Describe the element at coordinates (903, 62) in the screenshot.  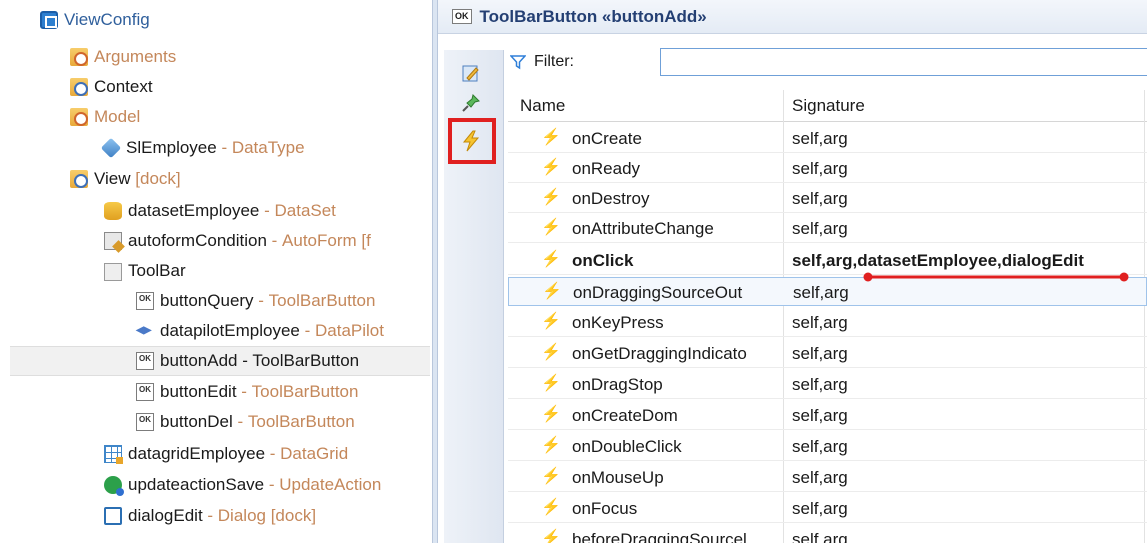
I see `filter-input` at that location.